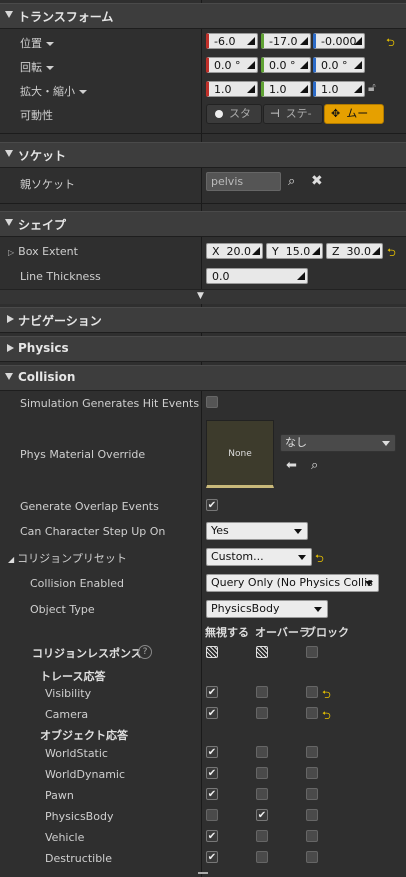  I want to click on visibility-block-checkbox, so click(312, 692).